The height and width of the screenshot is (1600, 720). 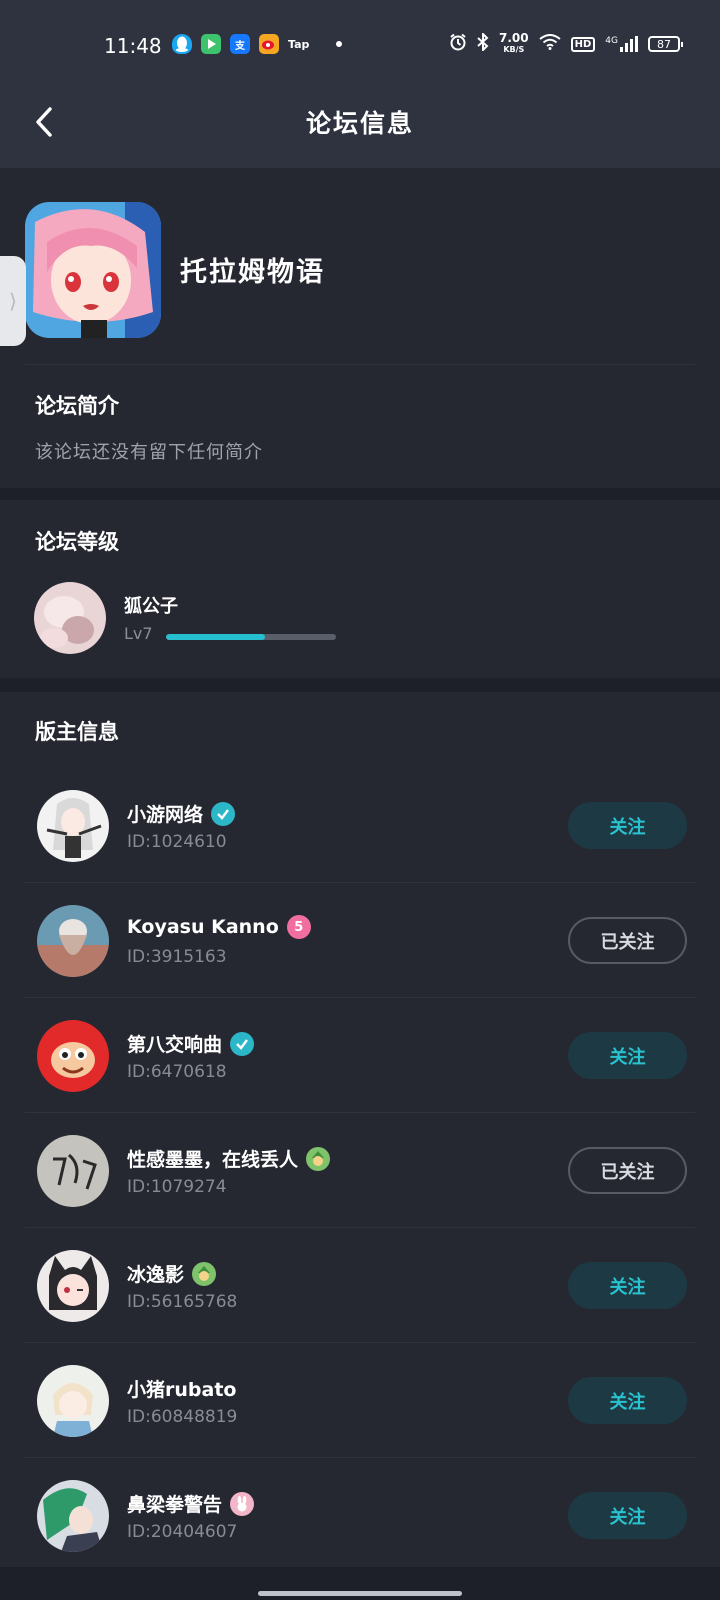 What do you see at coordinates (298, 927) in the screenshot?
I see `level-badge-icon: 5` at bounding box center [298, 927].